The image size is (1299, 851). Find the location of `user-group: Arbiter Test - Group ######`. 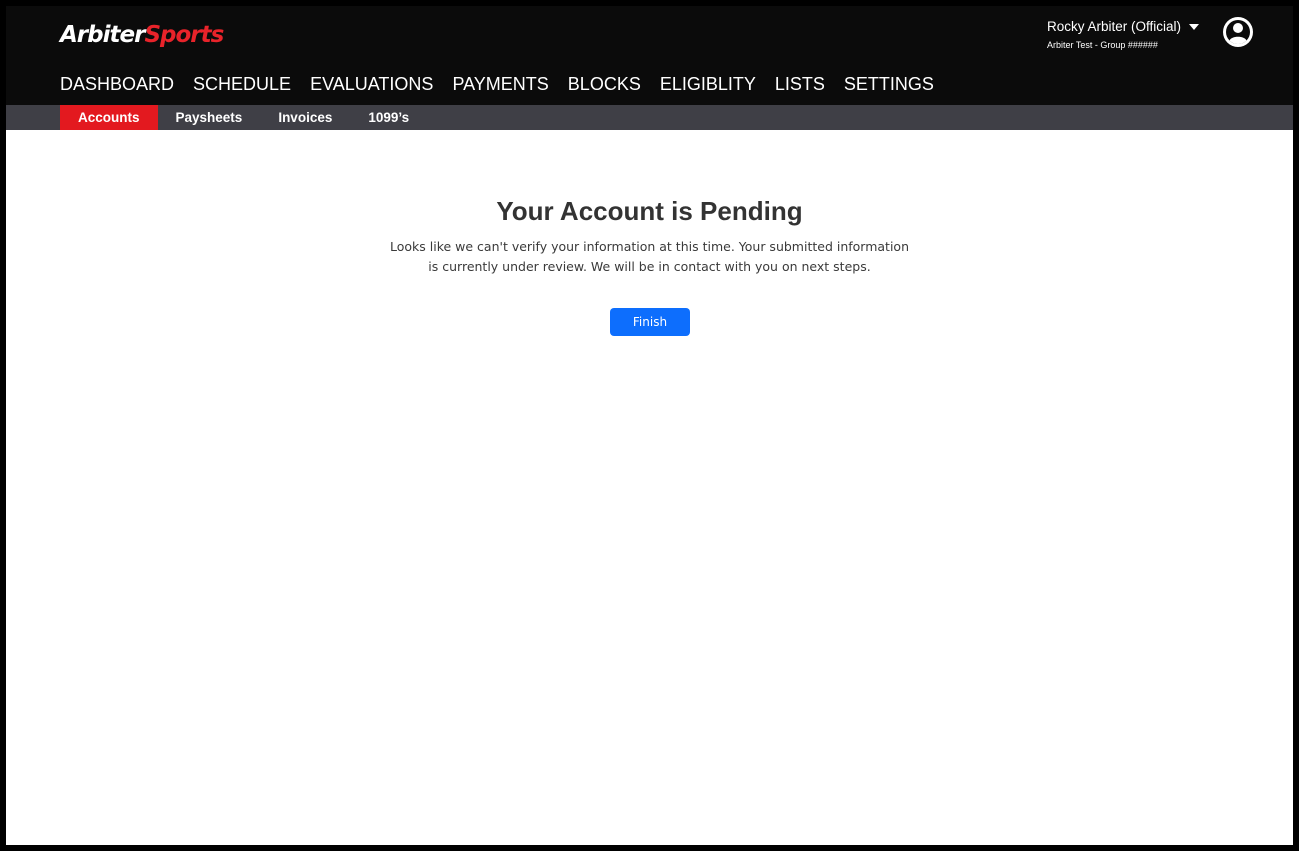

user-group: Arbiter Test - Group ###### is located at coordinates (1102, 45).